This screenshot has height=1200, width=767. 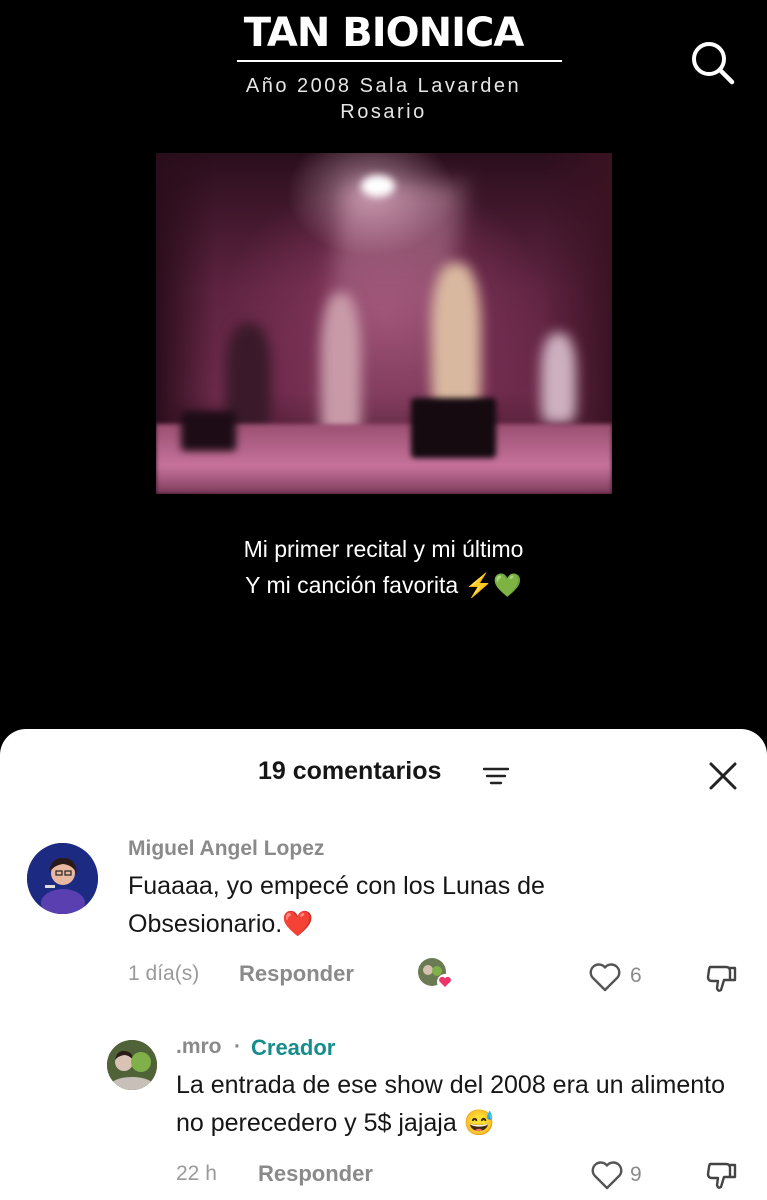 What do you see at coordinates (226, 849) in the screenshot?
I see `comment-username: Miguel Angel Lopez` at bounding box center [226, 849].